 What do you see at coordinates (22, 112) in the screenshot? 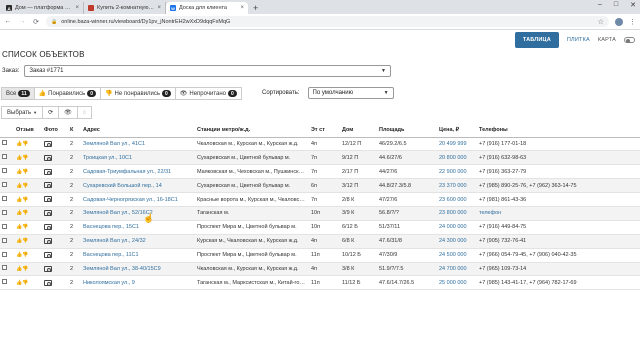
I see `select-dropdown-button: Выбрать ▼` at bounding box center [22, 112].